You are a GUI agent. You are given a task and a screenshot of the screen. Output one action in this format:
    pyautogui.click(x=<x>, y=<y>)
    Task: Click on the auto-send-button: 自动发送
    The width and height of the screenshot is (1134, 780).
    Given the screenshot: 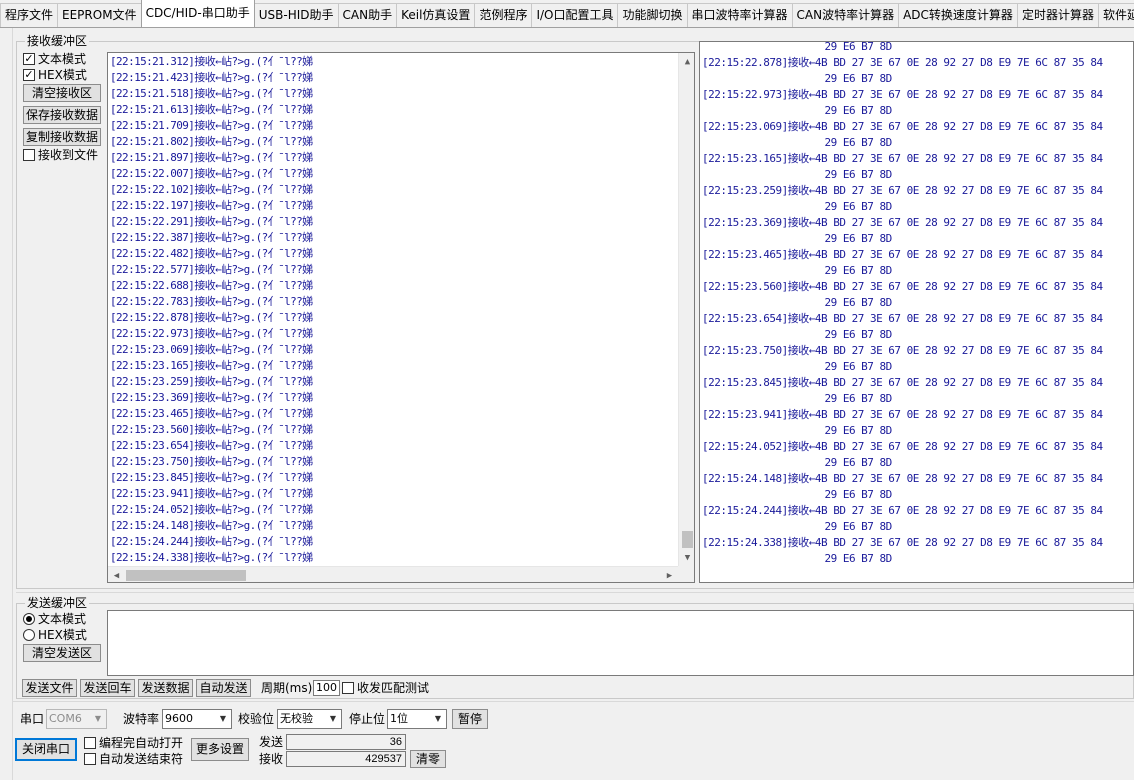 What is the action you would take?
    pyautogui.click(x=223, y=688)
    